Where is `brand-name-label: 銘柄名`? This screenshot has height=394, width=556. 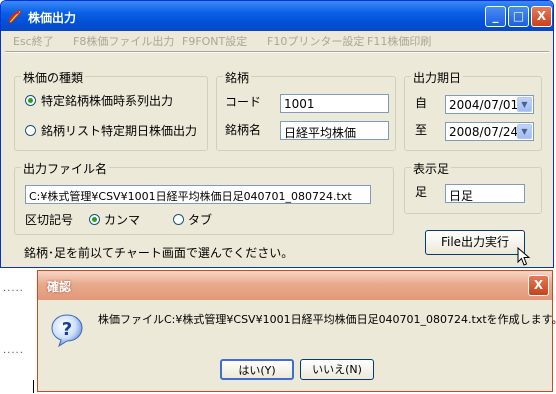 brand-name-label: 銘柄名 is located at coordinates (243, 130).